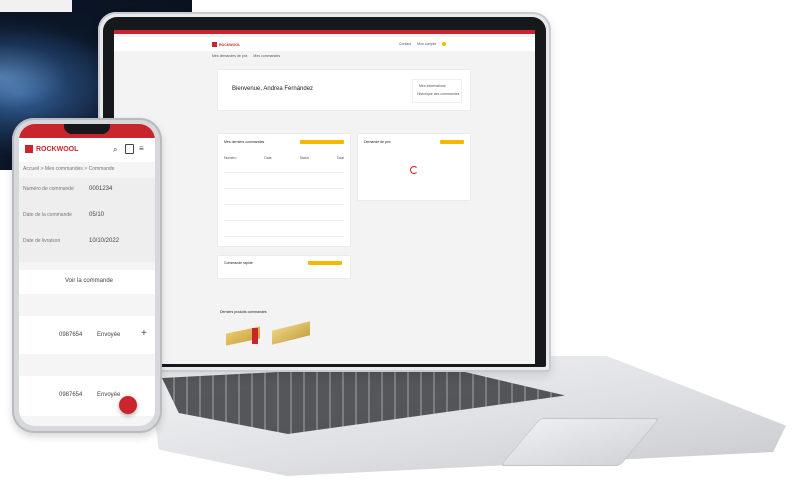  I want to click on order-number-label: Numéro de commande, so click(48, 189).